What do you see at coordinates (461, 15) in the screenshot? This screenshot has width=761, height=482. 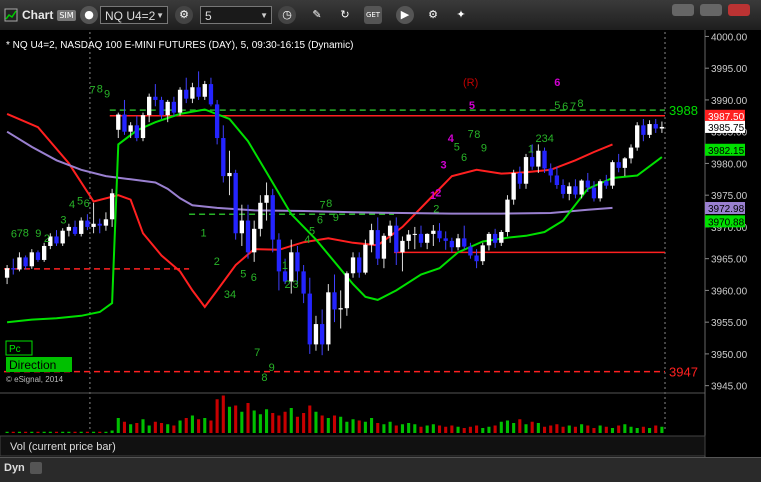 I see `settings-icon: ✦` at bounding box center [461, 15].